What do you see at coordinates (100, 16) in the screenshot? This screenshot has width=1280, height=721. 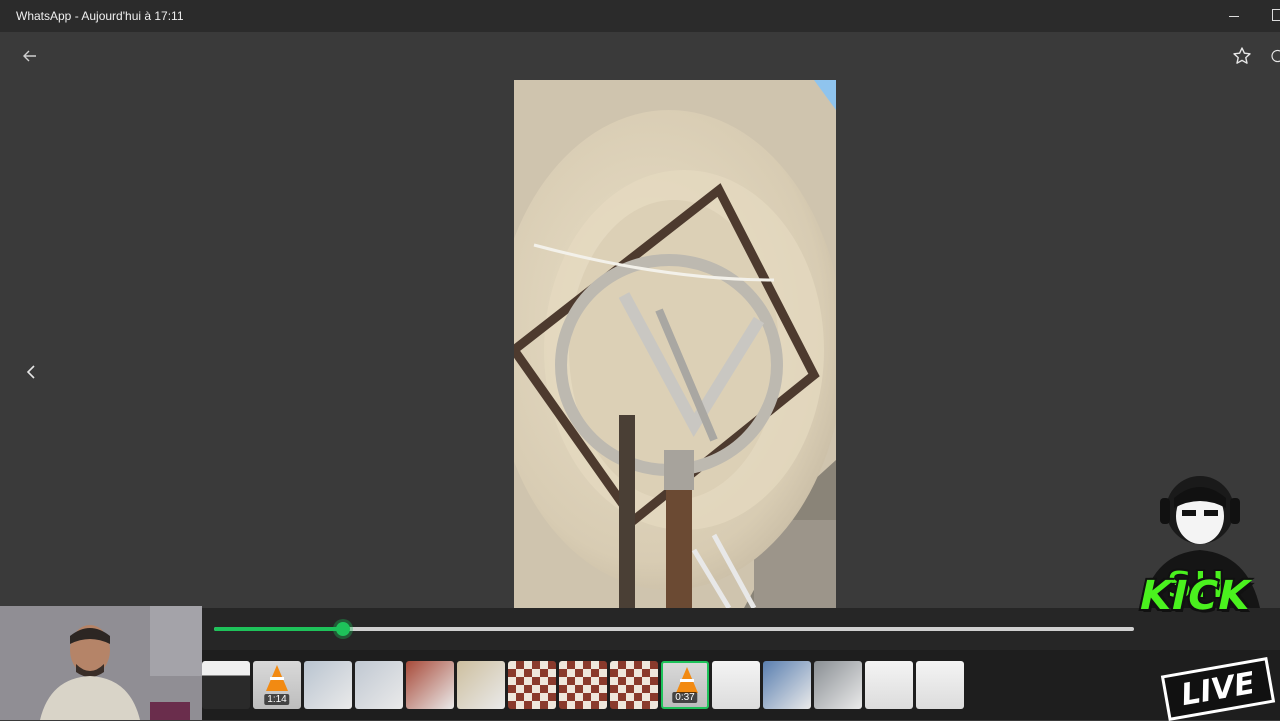 I see `window-title: WhatsApp - Aujourd'hui à 17:11` at bounding box center [100, 16].